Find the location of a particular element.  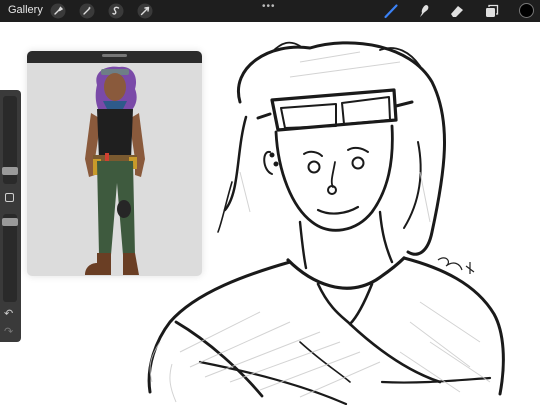

opacity-thumb is located at coordinates (10, 222).